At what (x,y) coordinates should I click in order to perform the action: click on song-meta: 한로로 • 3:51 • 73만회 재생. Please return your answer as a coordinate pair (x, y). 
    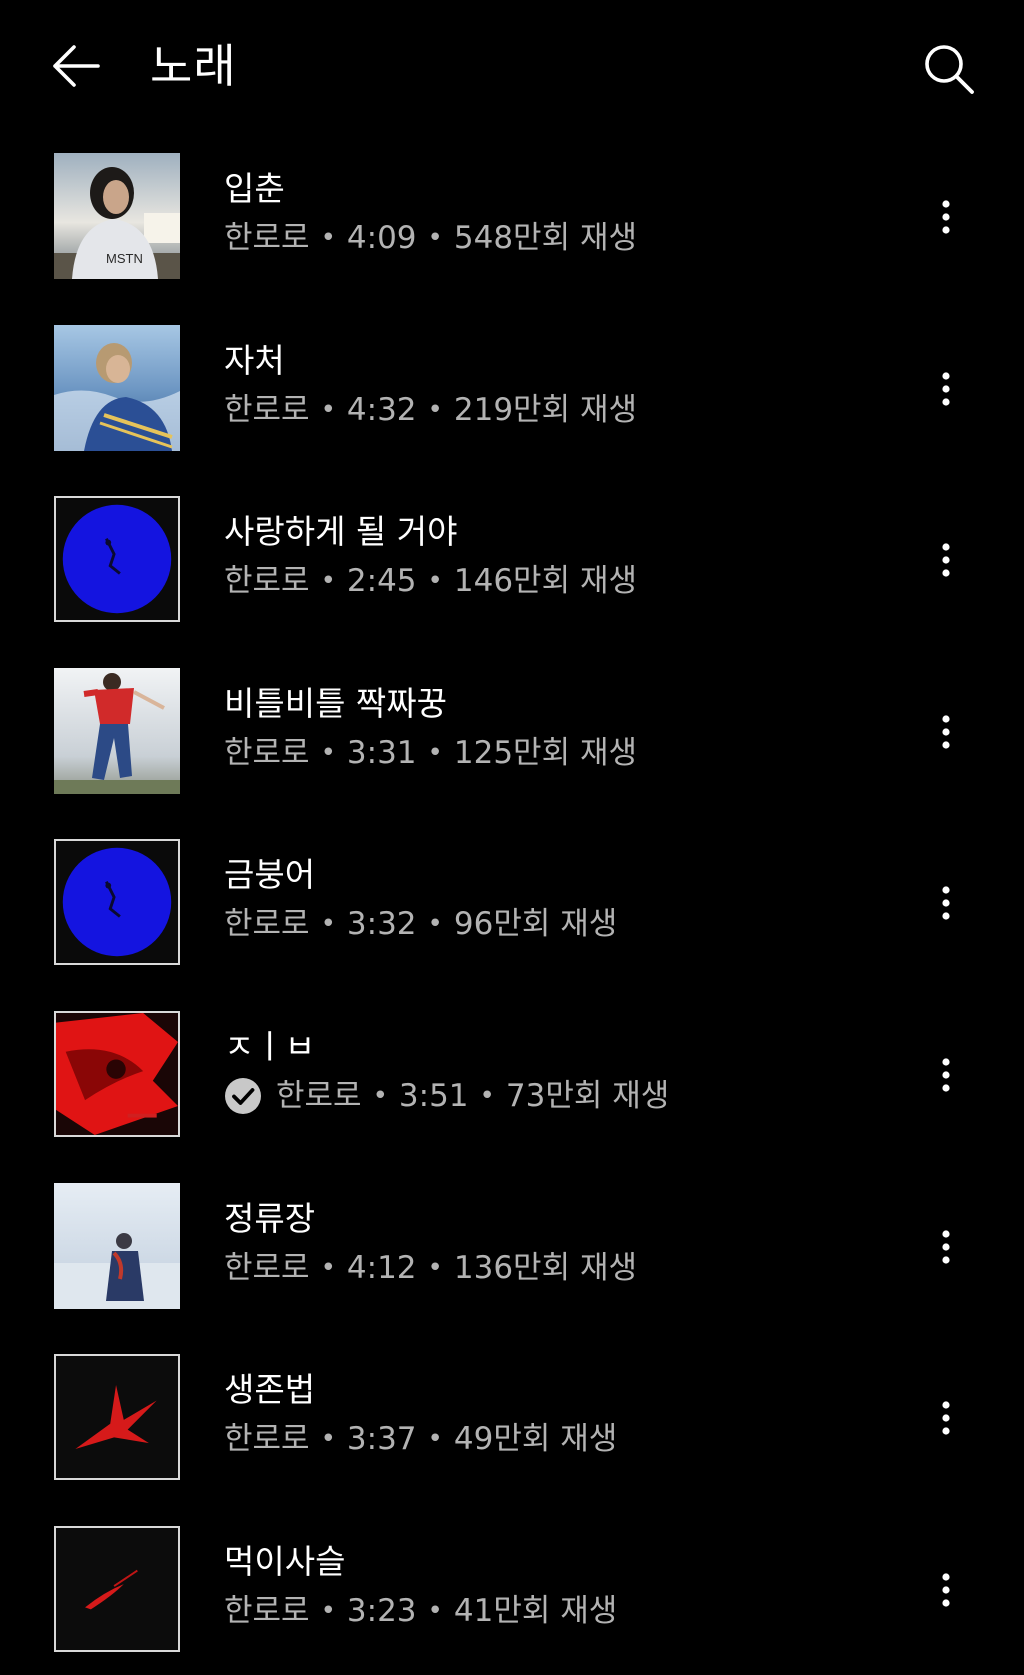
    Looking at the image, I should click on (544, 1096).